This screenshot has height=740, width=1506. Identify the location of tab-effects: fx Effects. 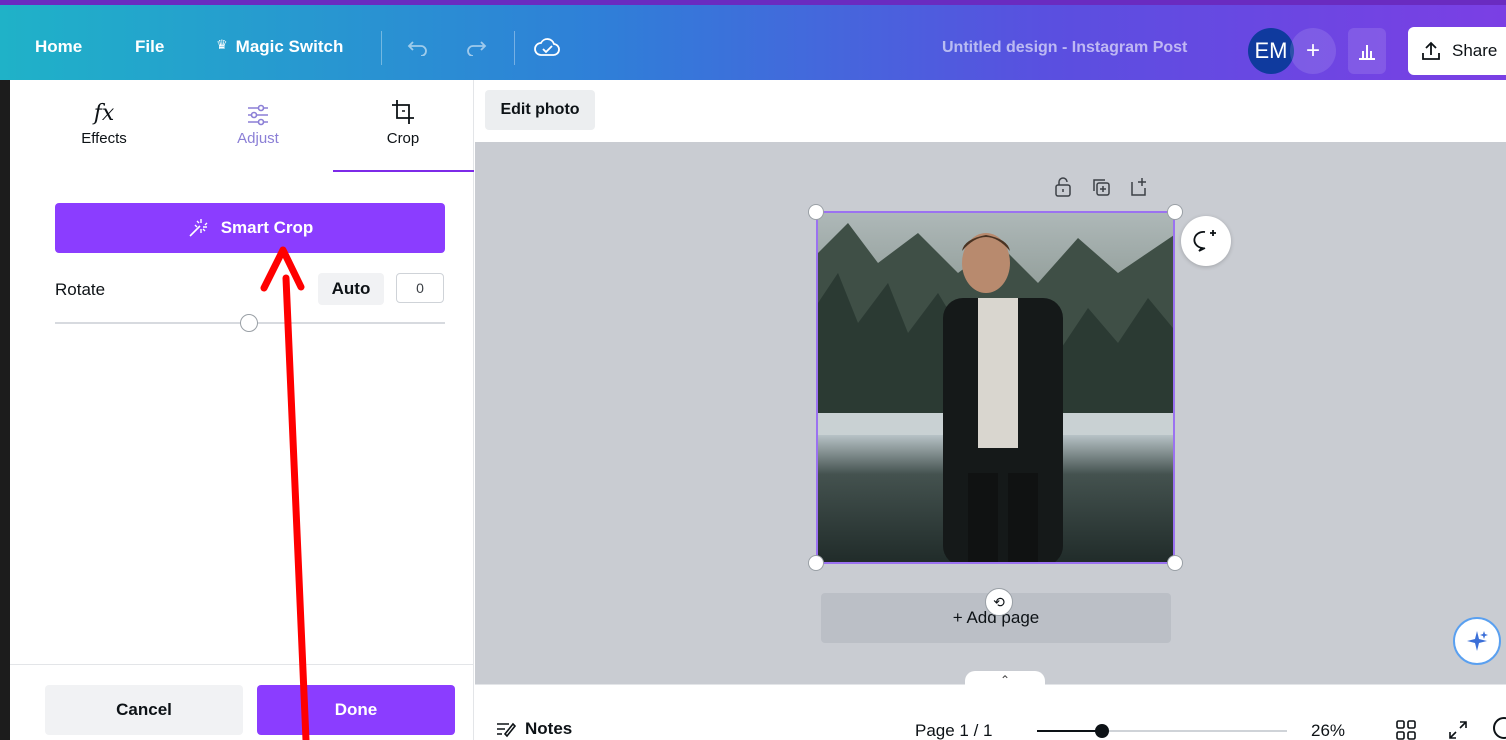
(104, 126).